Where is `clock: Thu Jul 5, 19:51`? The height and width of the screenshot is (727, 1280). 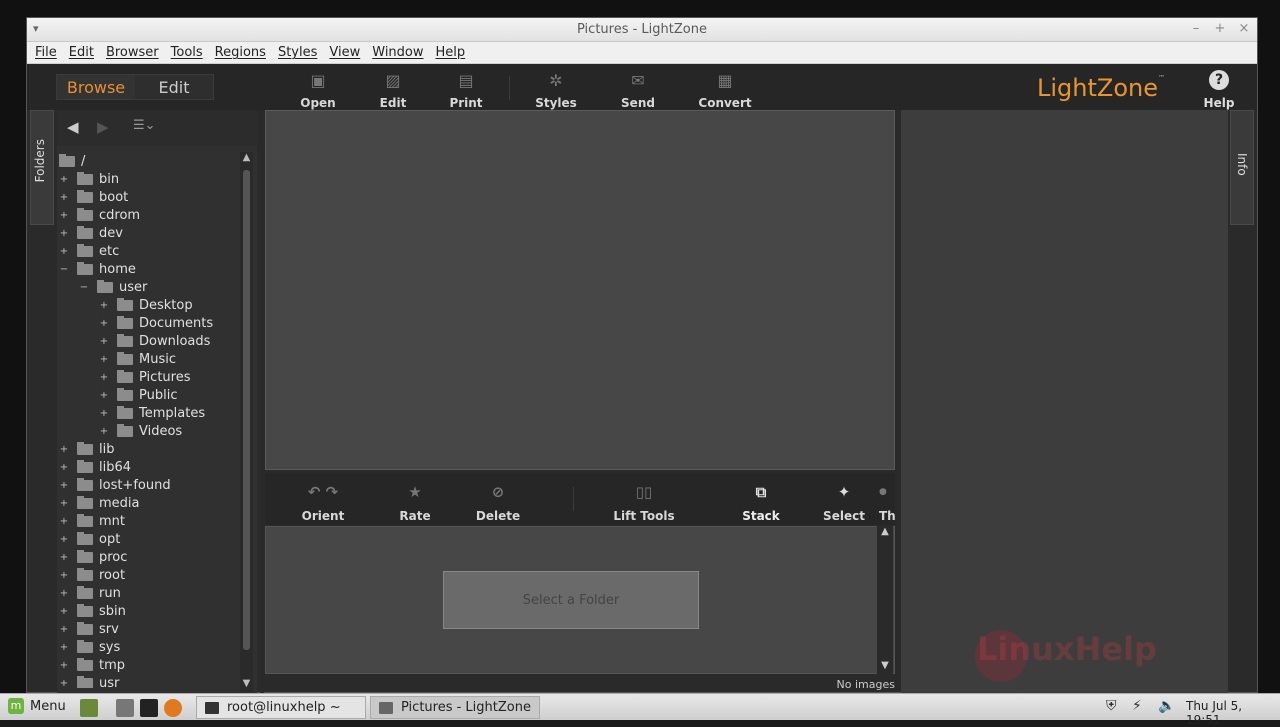 clock: Thu Jul 5, 19:51 is located at coordinates (1233, 713).